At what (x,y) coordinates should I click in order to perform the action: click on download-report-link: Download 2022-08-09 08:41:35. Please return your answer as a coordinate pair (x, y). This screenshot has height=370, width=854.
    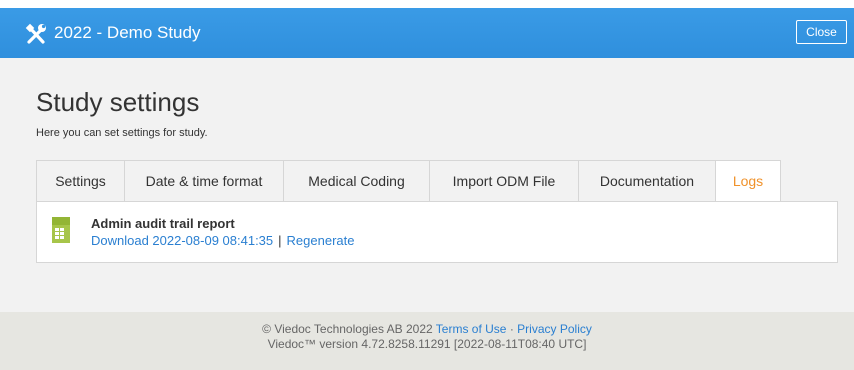
    Looking at the image, I should click on (182, 240).